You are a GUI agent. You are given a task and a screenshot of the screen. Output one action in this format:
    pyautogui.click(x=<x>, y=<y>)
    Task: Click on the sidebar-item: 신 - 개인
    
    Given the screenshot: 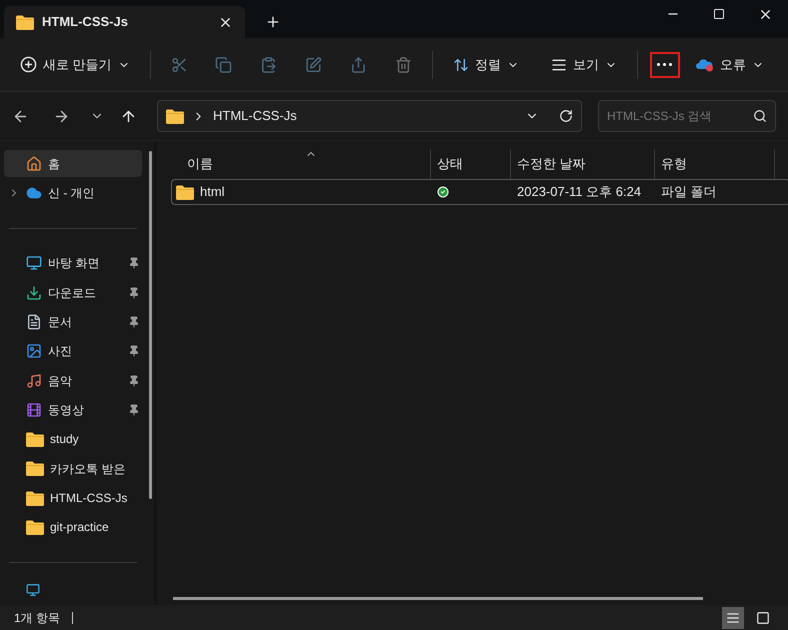 What is the action you would take?
    pyautogui.click(x=73, y=193)
    